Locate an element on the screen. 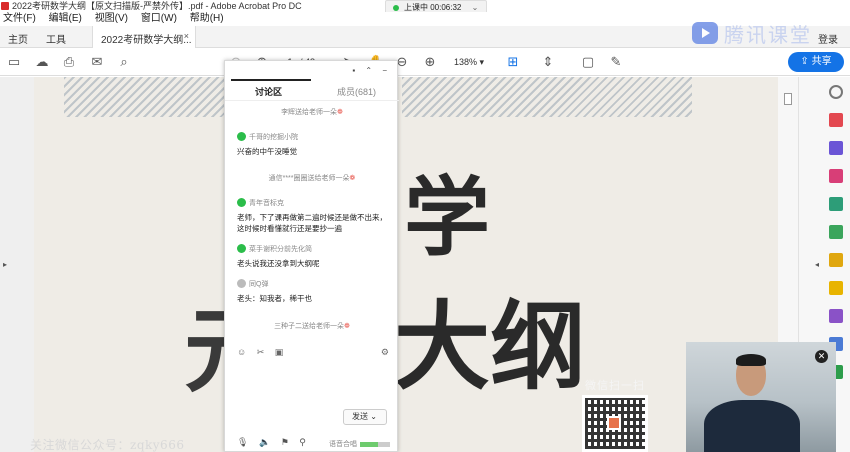 Image resolution: width=850 pixels, height=452 pixels. send-button: 发送 ⌄ is located at coordinates (365, 417).